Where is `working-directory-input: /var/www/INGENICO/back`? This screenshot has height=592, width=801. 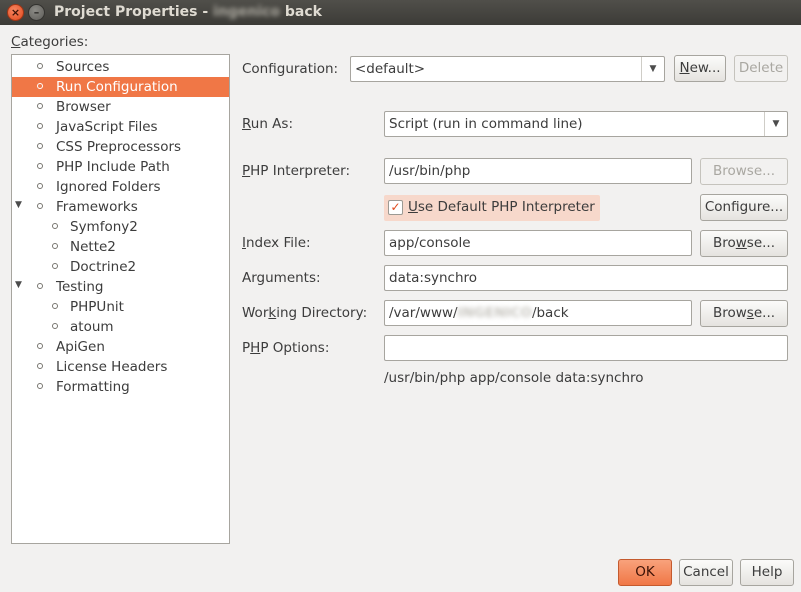
working-directory-input: /var/www/INGENICO/back is located at coordinates (538, 313).